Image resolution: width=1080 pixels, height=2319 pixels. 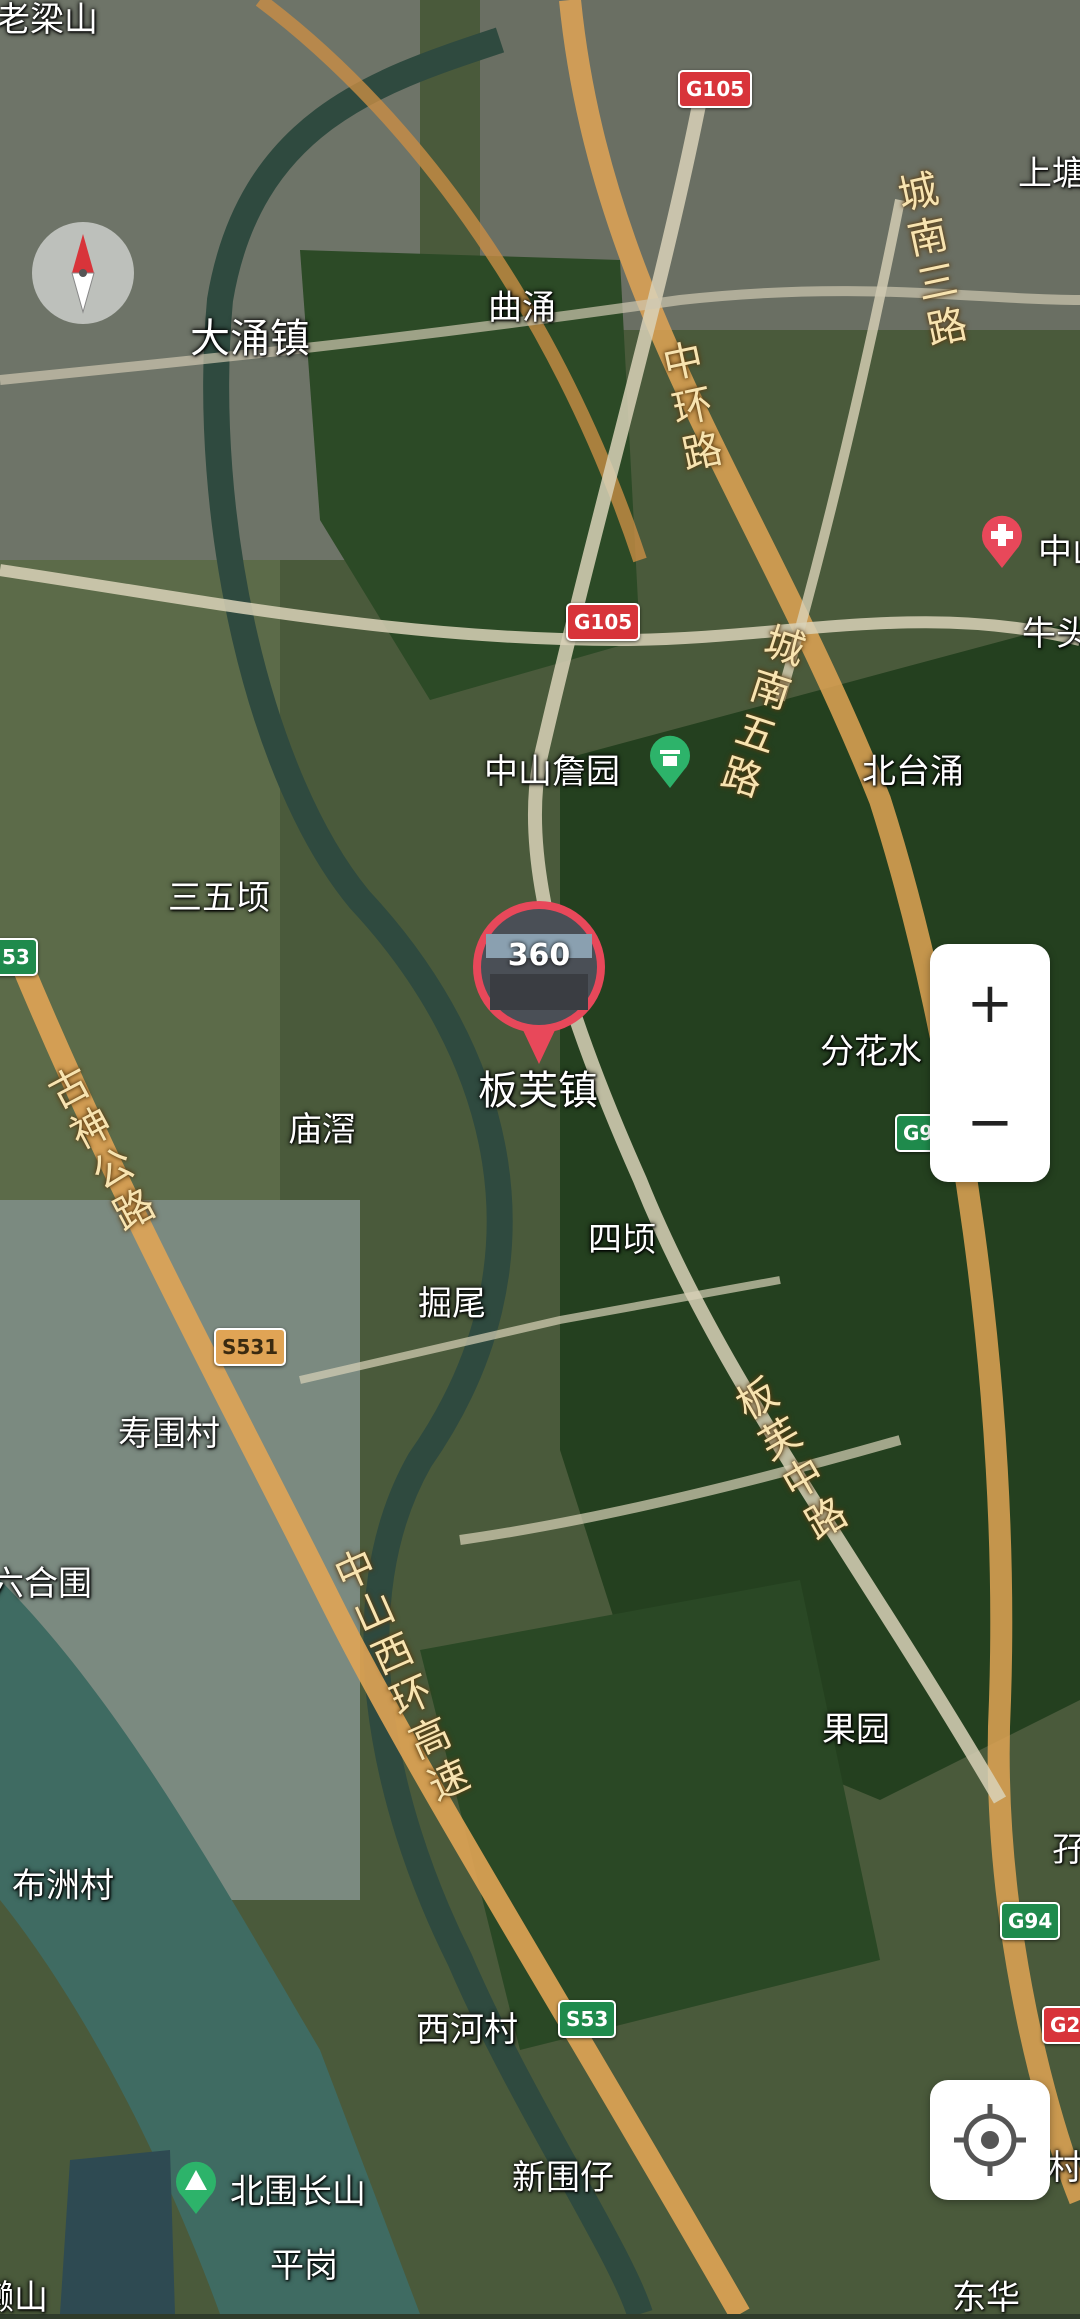 What do you see at coordinates (250, 1347) in the screenshot?
I see `s531-shield: S531` at bounding box center [250, 1347].